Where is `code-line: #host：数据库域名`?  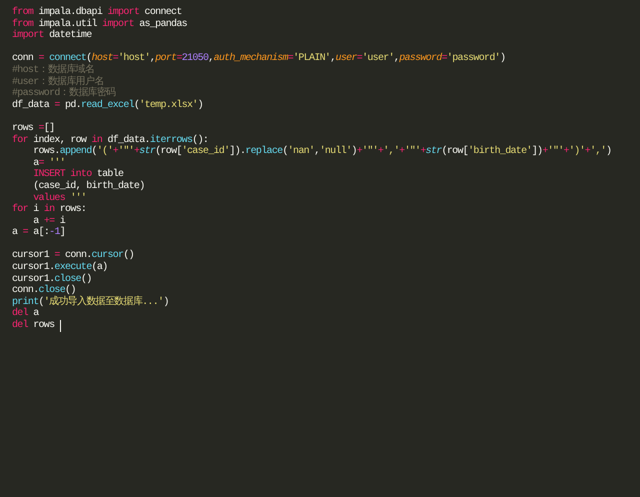
code-line: #host：数据库域名 is located at coordinates (53, 70).